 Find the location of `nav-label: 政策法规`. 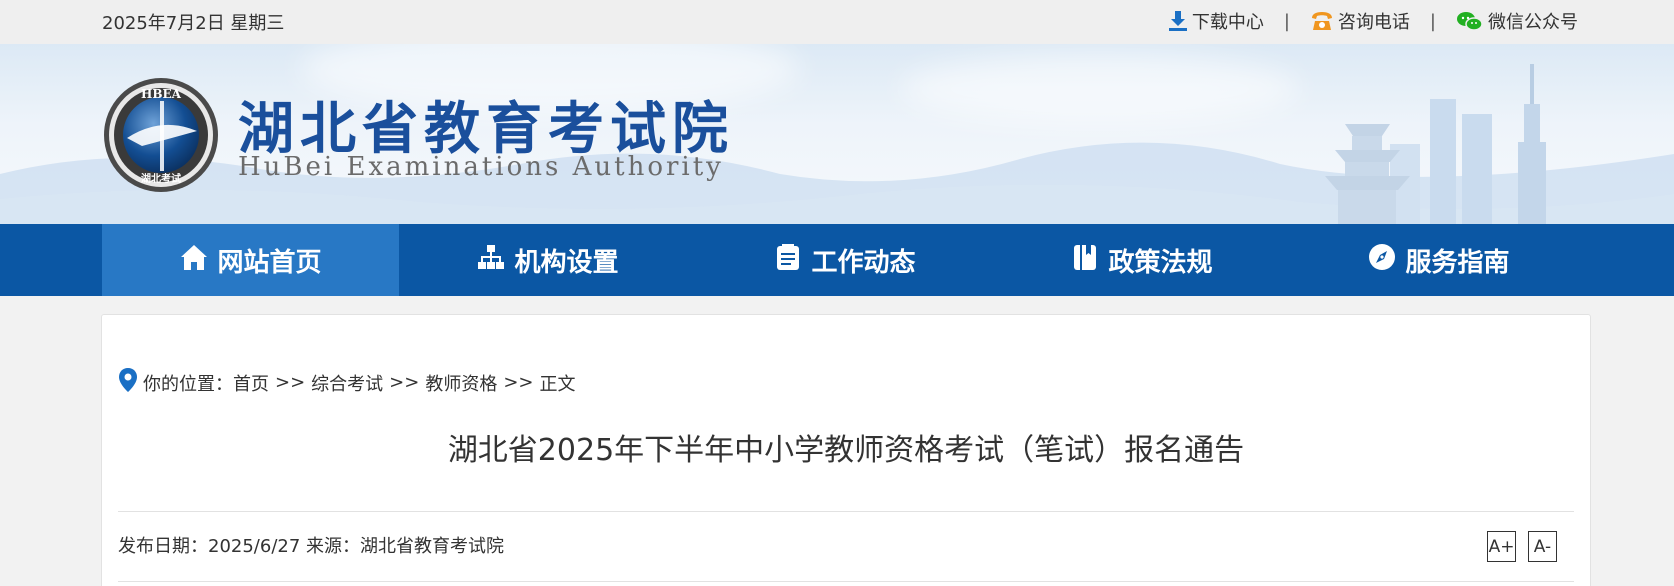

nav-label: 政策法规 is located at coordinates (1160, 262).